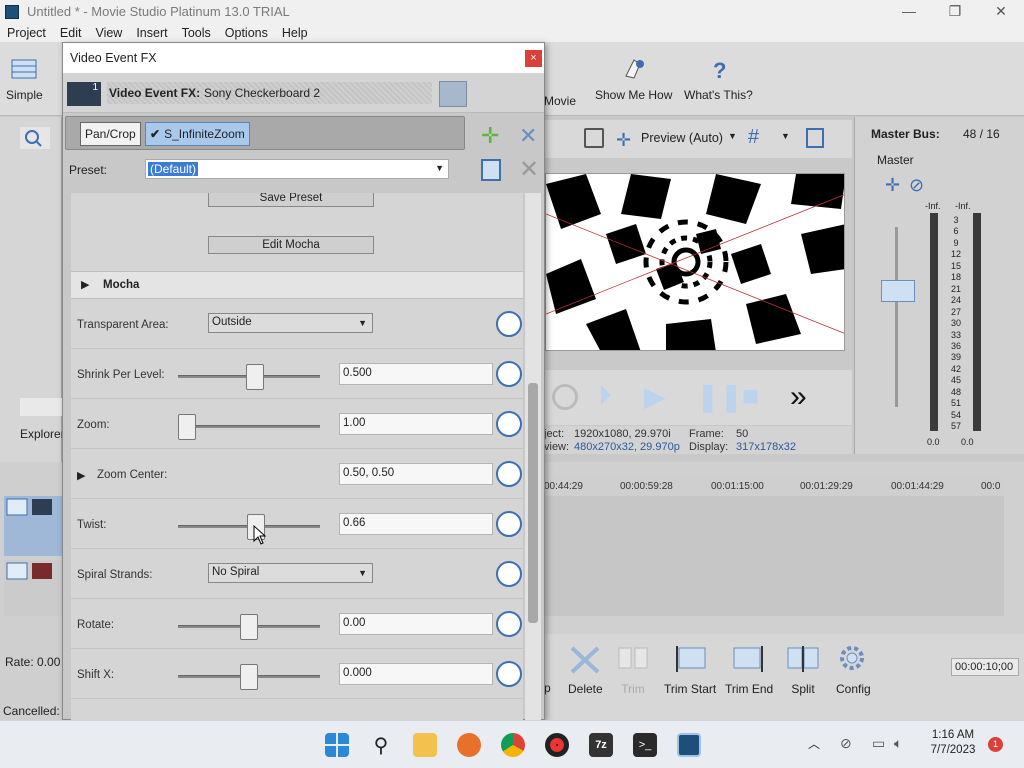 The height and width of the screenshot is (768, 1024). What do you see at coordinates (529, 169) in the screenshot?
I see `delete-preset-icon: ✕` at bounding box center [529, 169].